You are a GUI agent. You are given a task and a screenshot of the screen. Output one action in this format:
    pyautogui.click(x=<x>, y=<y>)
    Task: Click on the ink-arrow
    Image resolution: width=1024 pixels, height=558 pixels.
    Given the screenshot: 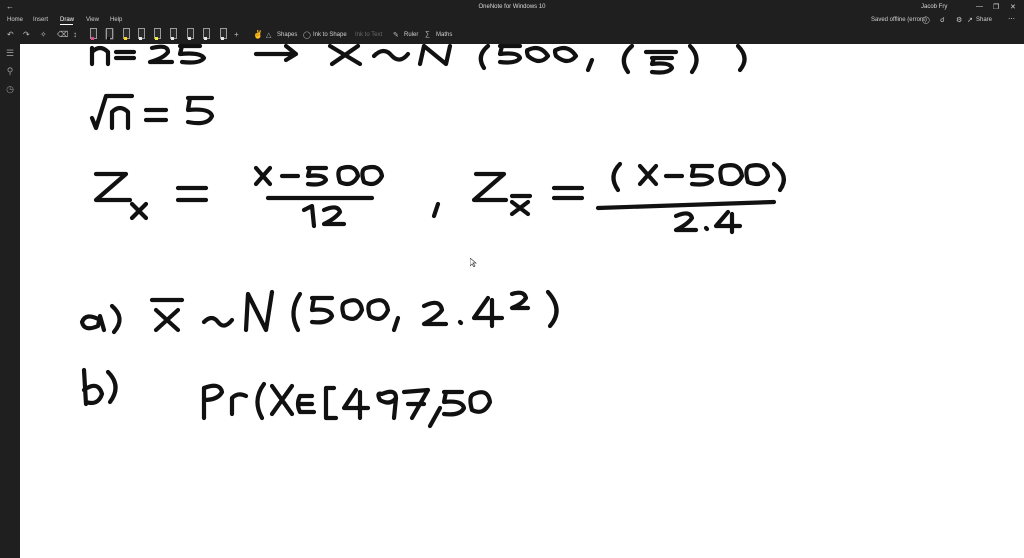 What is the action you would take?
    pyautogui.click(x=276, y=53)
    